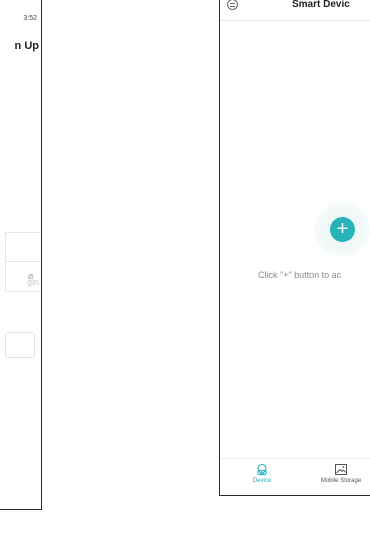 This screenshot has width=370, height=537. What do you see at coordinates (232, 5) in the screenshot?
I see `menu-circle-icon` at bounding box center [232, 5].